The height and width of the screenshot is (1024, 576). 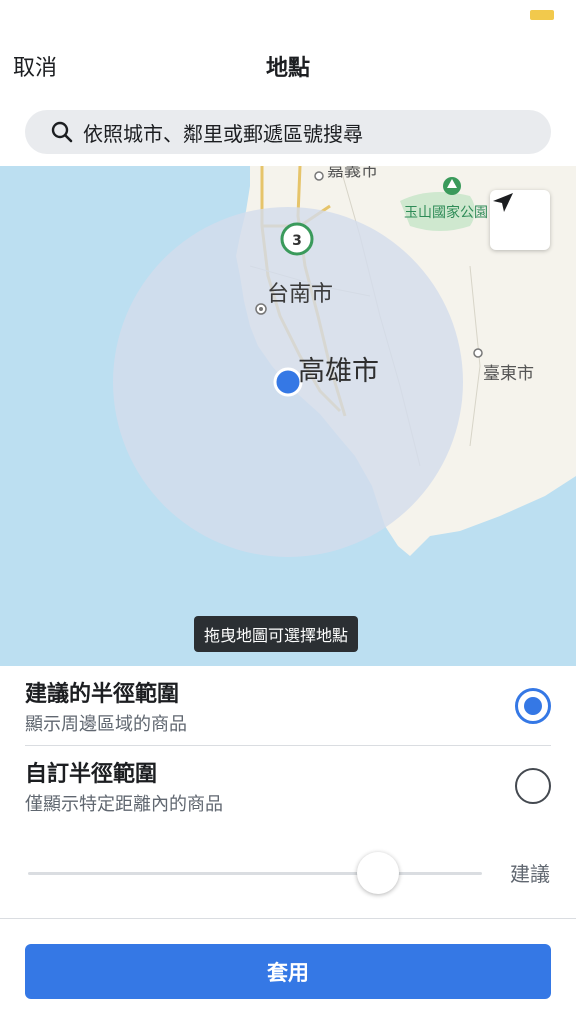 I want to click on search-input: 依照城市、鄰里或郵遞區號搜尋, so click(x=288, y=132).